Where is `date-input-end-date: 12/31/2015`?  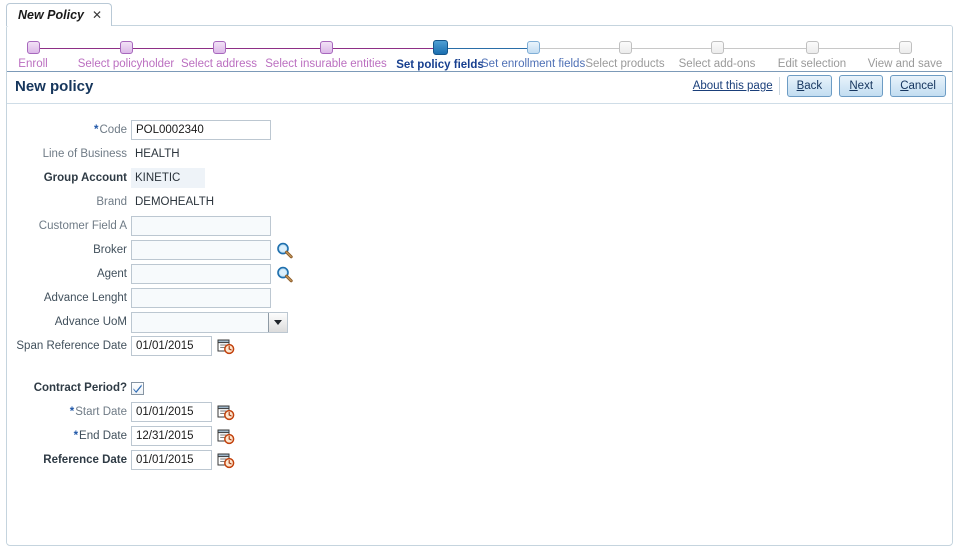 date-input-end-date: 12/31/2015 is located at coordinates (171, 436).